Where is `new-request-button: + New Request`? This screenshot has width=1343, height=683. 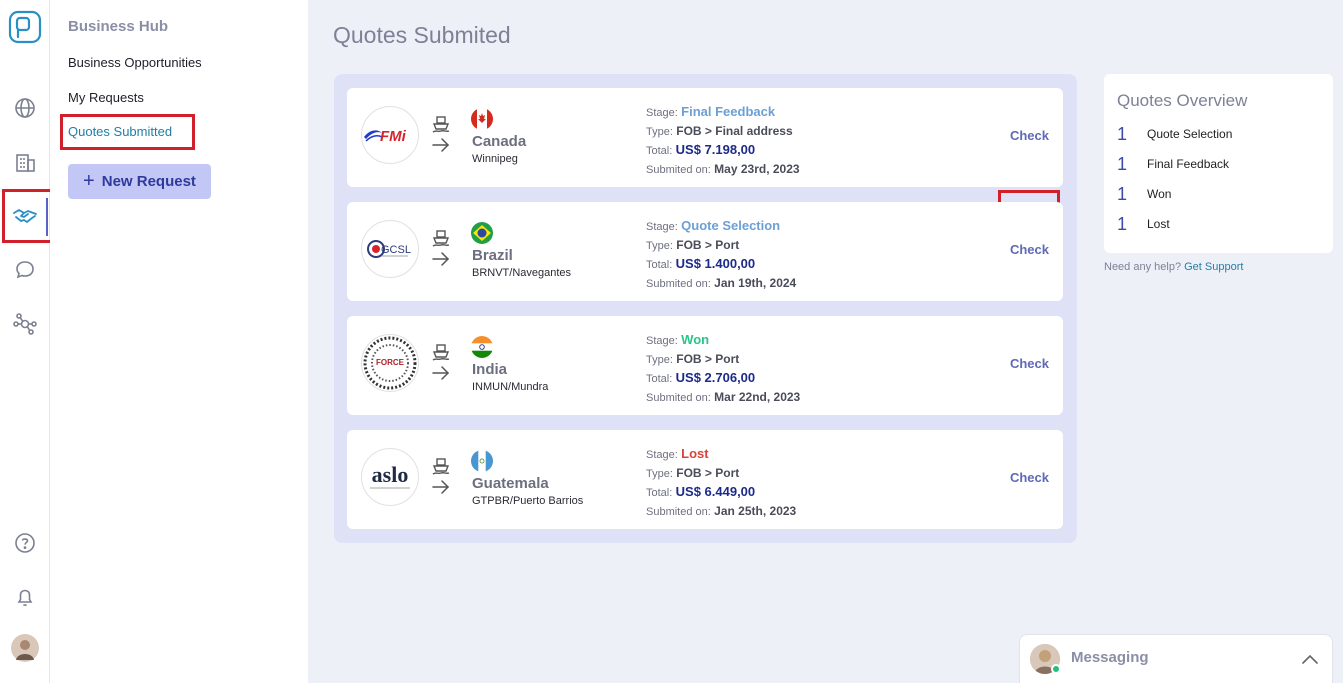
new-request-button: + New Request is located at coordinates (139, 181).